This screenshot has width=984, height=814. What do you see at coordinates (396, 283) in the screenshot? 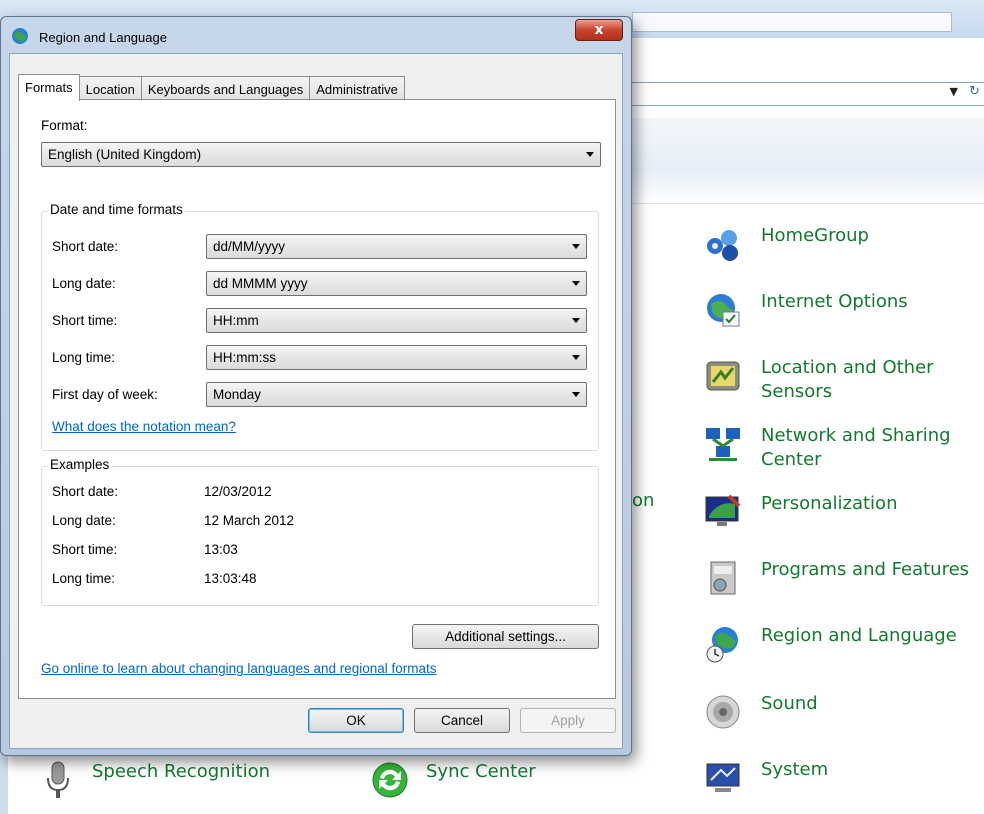
I see `long-date-select: dd MMMM yyyy` at bounding box center [396, 283].